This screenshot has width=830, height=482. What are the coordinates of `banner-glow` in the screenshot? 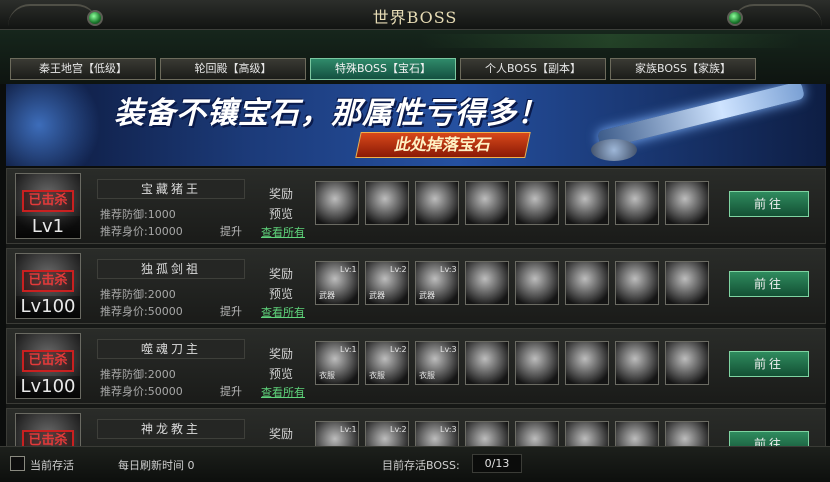 It's located at (61, 125).